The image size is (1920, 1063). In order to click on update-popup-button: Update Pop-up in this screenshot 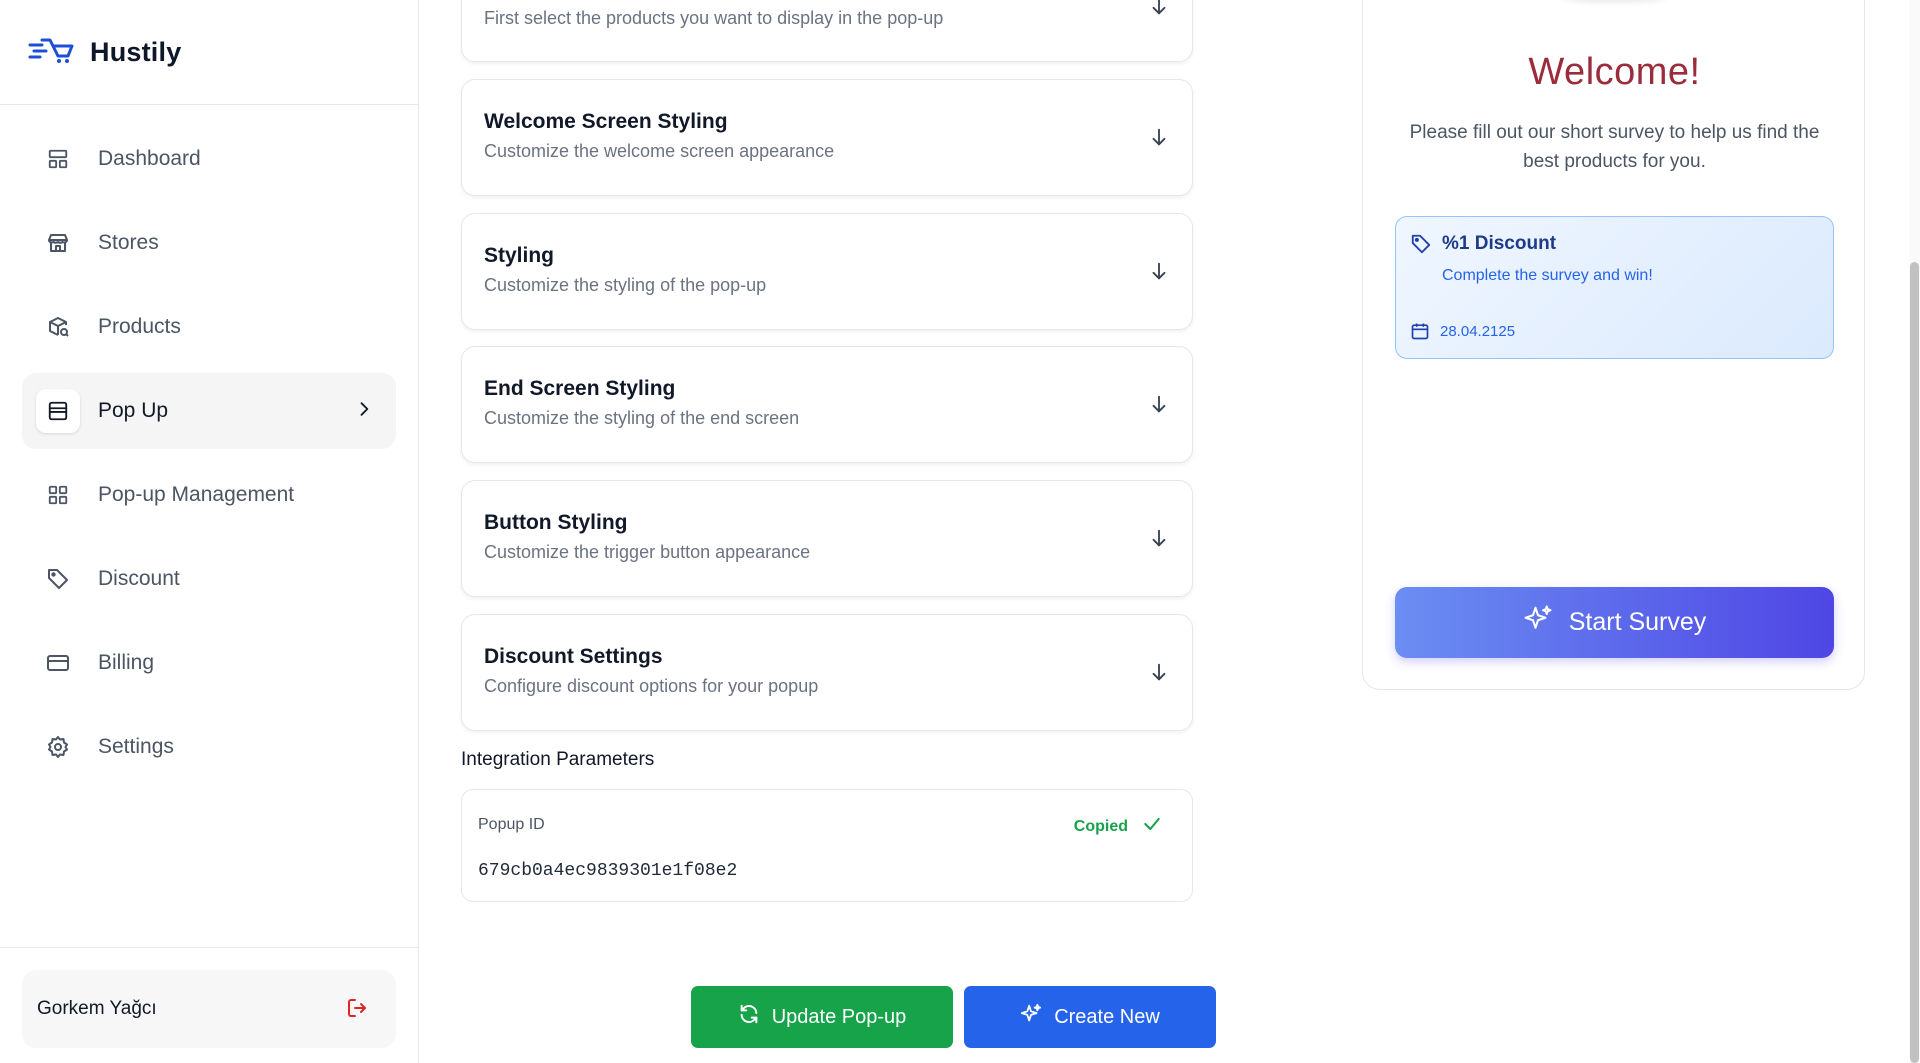, I will do `click(822, 1017)`.